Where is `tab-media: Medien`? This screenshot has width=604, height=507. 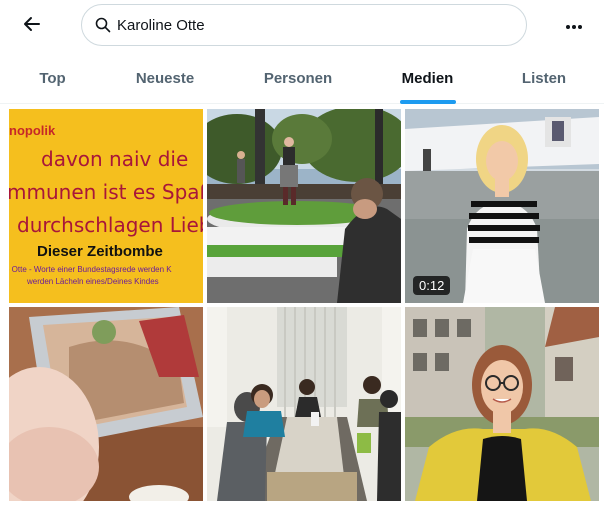 tab-media: Medien is located at coordinates (427, 78).